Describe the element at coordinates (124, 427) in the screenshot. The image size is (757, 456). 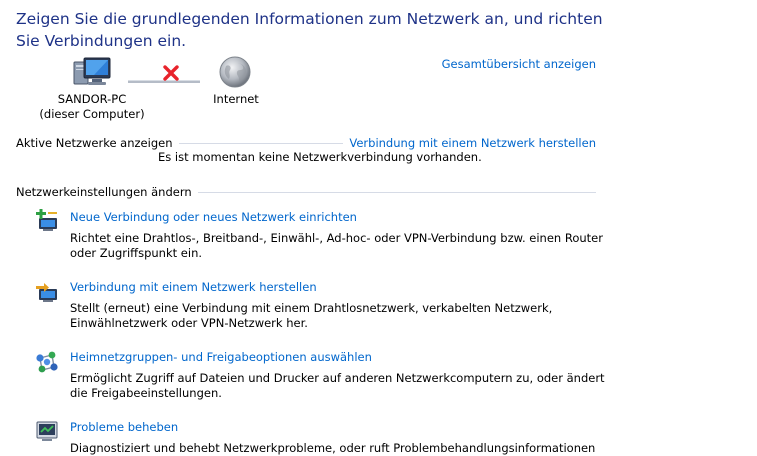
I see `troubleshoot-link: Probleme beheben` at that location.